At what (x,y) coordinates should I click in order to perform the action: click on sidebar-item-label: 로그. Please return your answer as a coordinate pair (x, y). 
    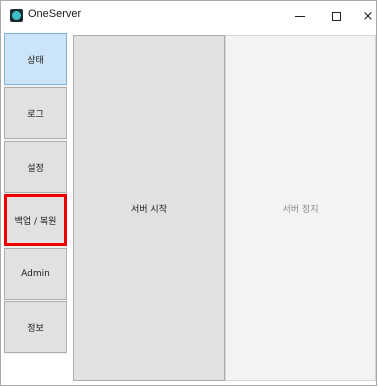
    Looking at the image, I should click on (35, 114).